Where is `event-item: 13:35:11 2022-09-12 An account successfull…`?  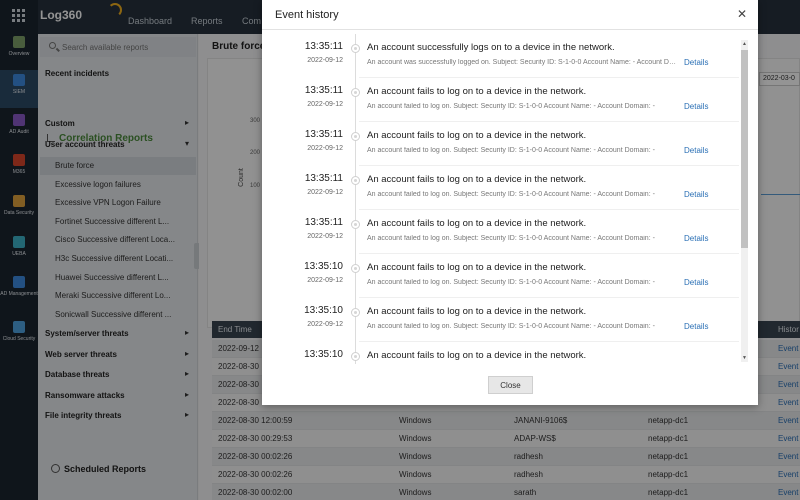 event-item: 13:35:11 2022-09-12 An account successfull… is located at coordinates (501, 56).